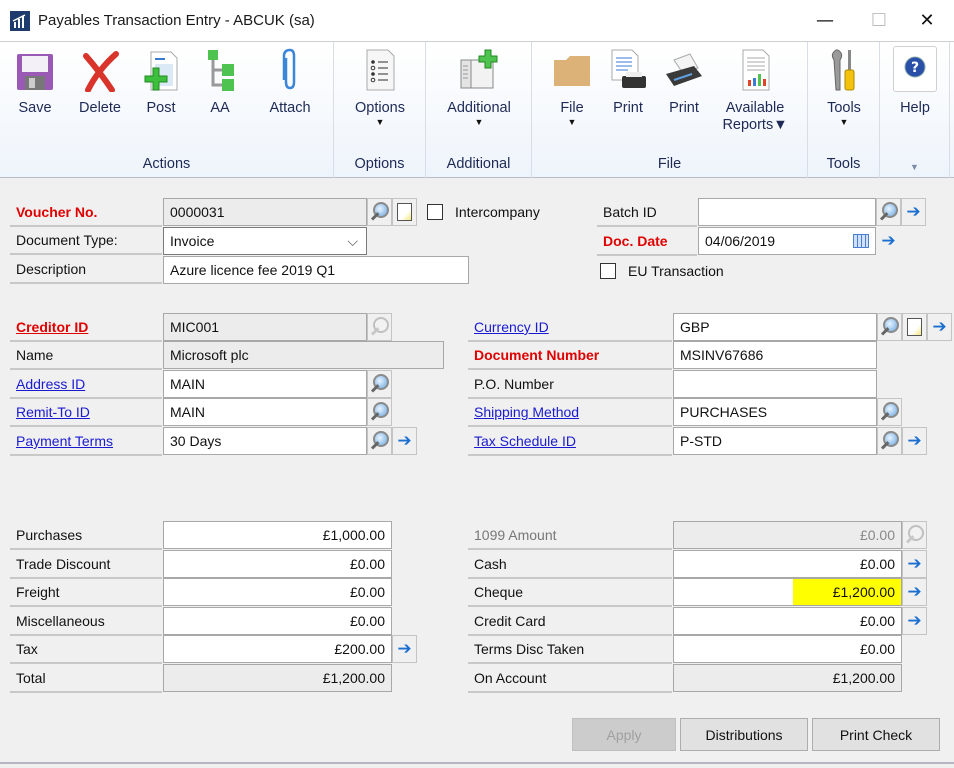 The image size is (954, 768). Describe the element at coordinates (570, 442) in the screenshot. I see `tax-schedule-id-link: Tax Schedule ID` at that location.